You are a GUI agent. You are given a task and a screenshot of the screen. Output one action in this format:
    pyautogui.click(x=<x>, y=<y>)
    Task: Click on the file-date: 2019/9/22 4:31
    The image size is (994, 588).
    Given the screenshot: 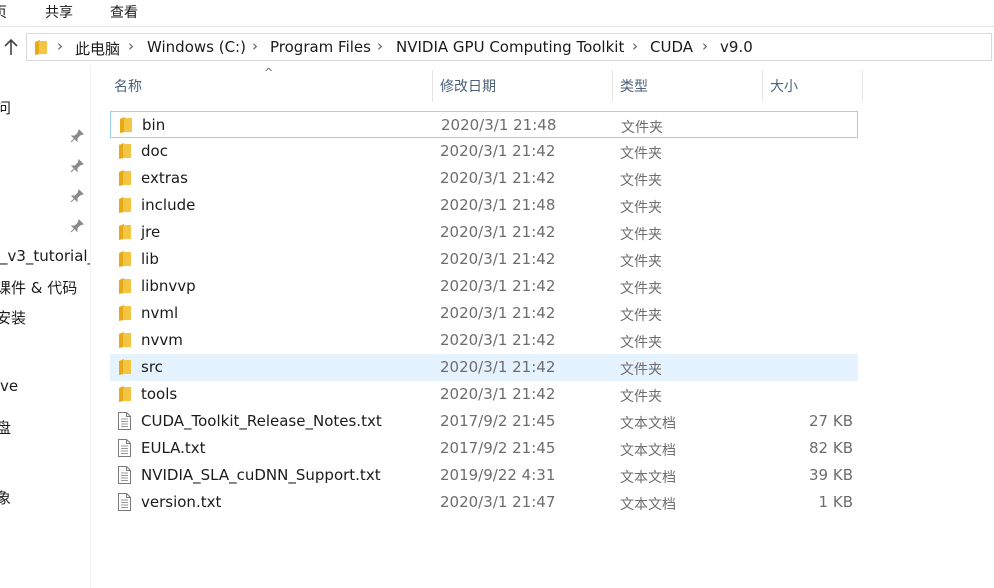 What is the action you would take?
    pyautogui.click(x=498, y=475)
    